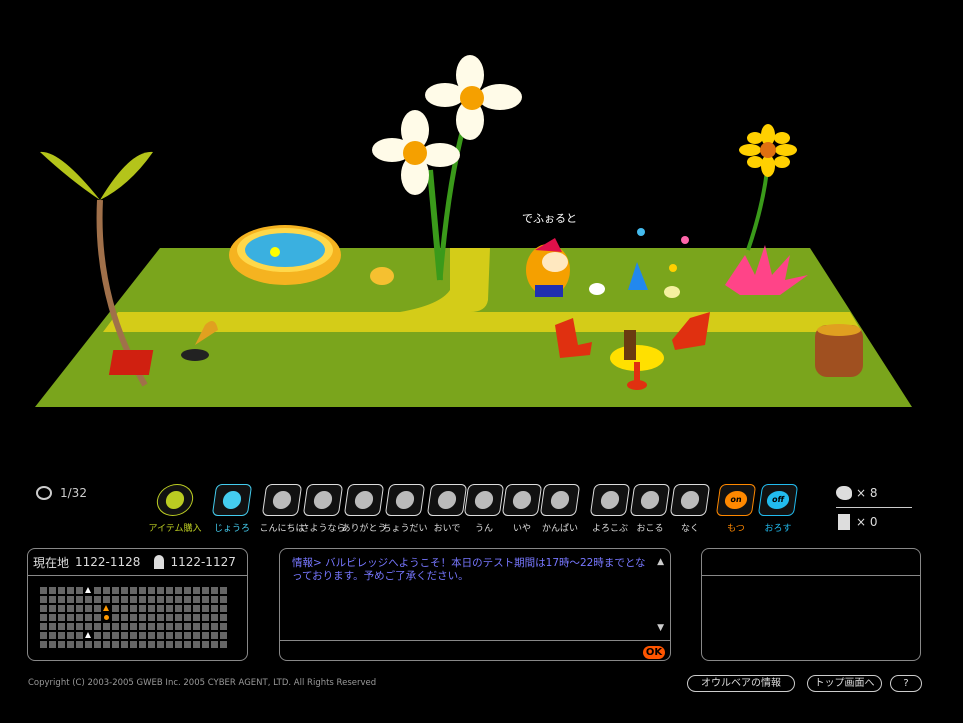 This screenshot has height=723, width=963. Describe the element at coordinates (654, 652) in the screenshot. I see `ok-button: OK` at that location.